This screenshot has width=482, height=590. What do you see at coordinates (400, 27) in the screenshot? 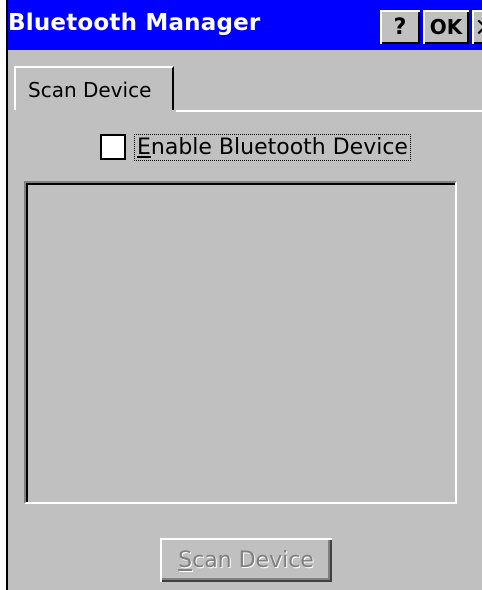
I see `help-button: ?` at bounding box center [400, 27].